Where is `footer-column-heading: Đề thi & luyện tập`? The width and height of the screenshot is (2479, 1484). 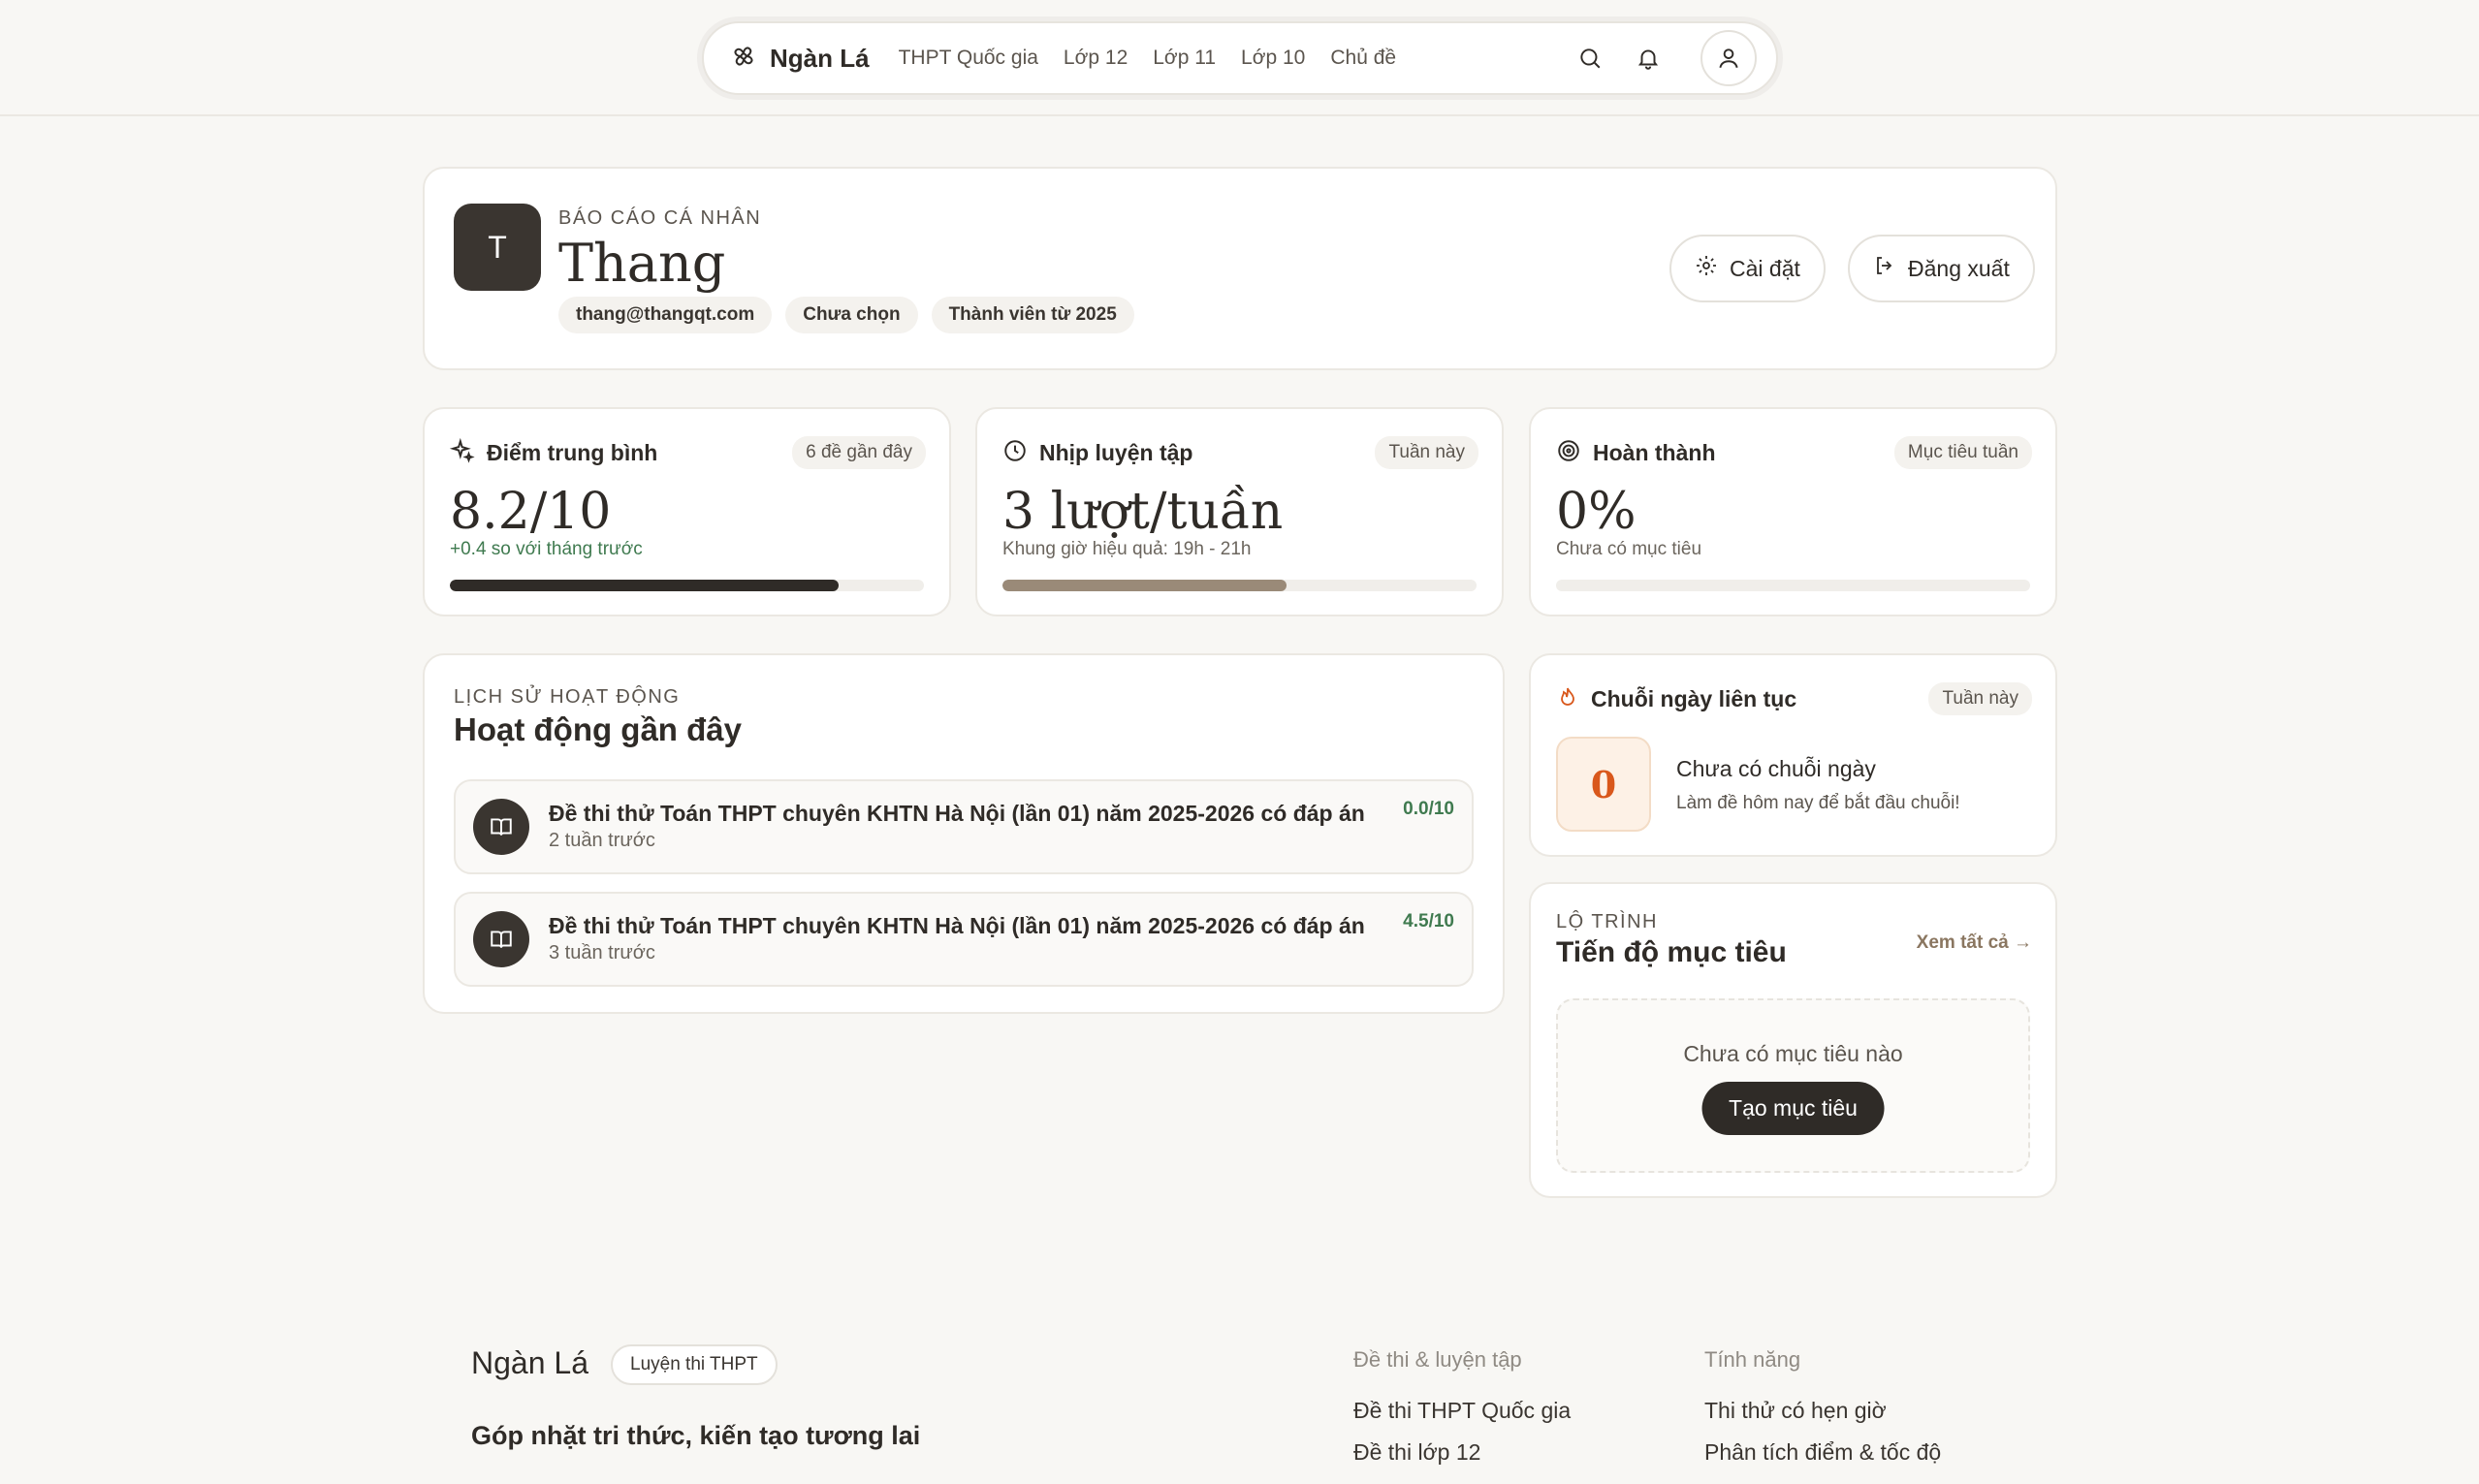 footer-column-heading: Đề thi & luyện tập is located at coordinates (1438, 1360).